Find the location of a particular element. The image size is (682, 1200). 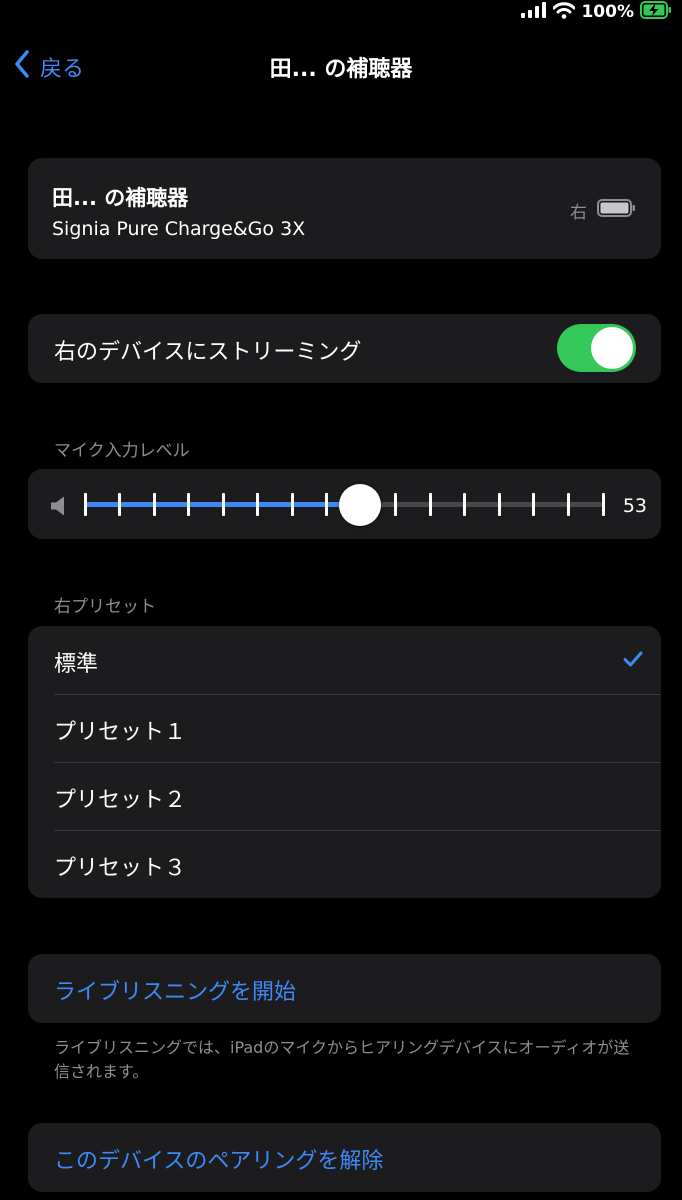

streaming-toggle is located at coordinates (596, 348).